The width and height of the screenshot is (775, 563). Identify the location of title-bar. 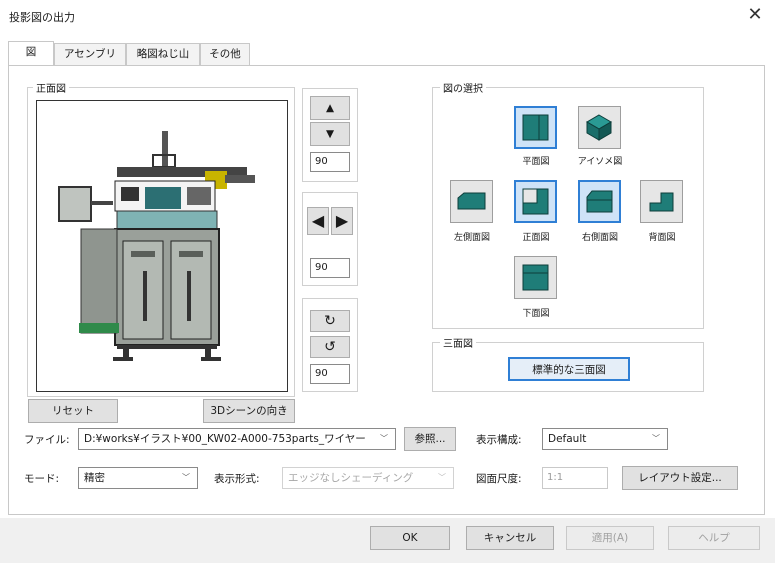
(387, 15).